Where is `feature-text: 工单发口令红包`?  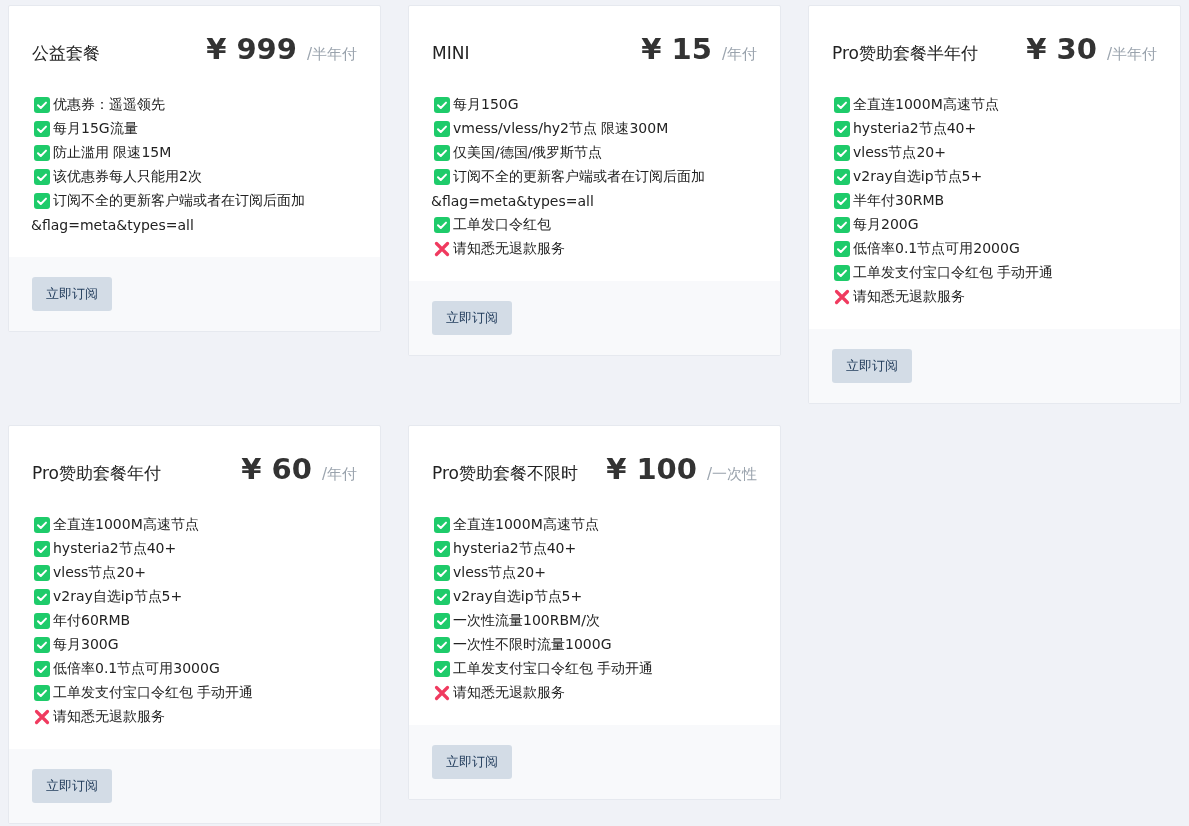 feature-text: 工单发口令红包 is located at coordinates (502, 225).